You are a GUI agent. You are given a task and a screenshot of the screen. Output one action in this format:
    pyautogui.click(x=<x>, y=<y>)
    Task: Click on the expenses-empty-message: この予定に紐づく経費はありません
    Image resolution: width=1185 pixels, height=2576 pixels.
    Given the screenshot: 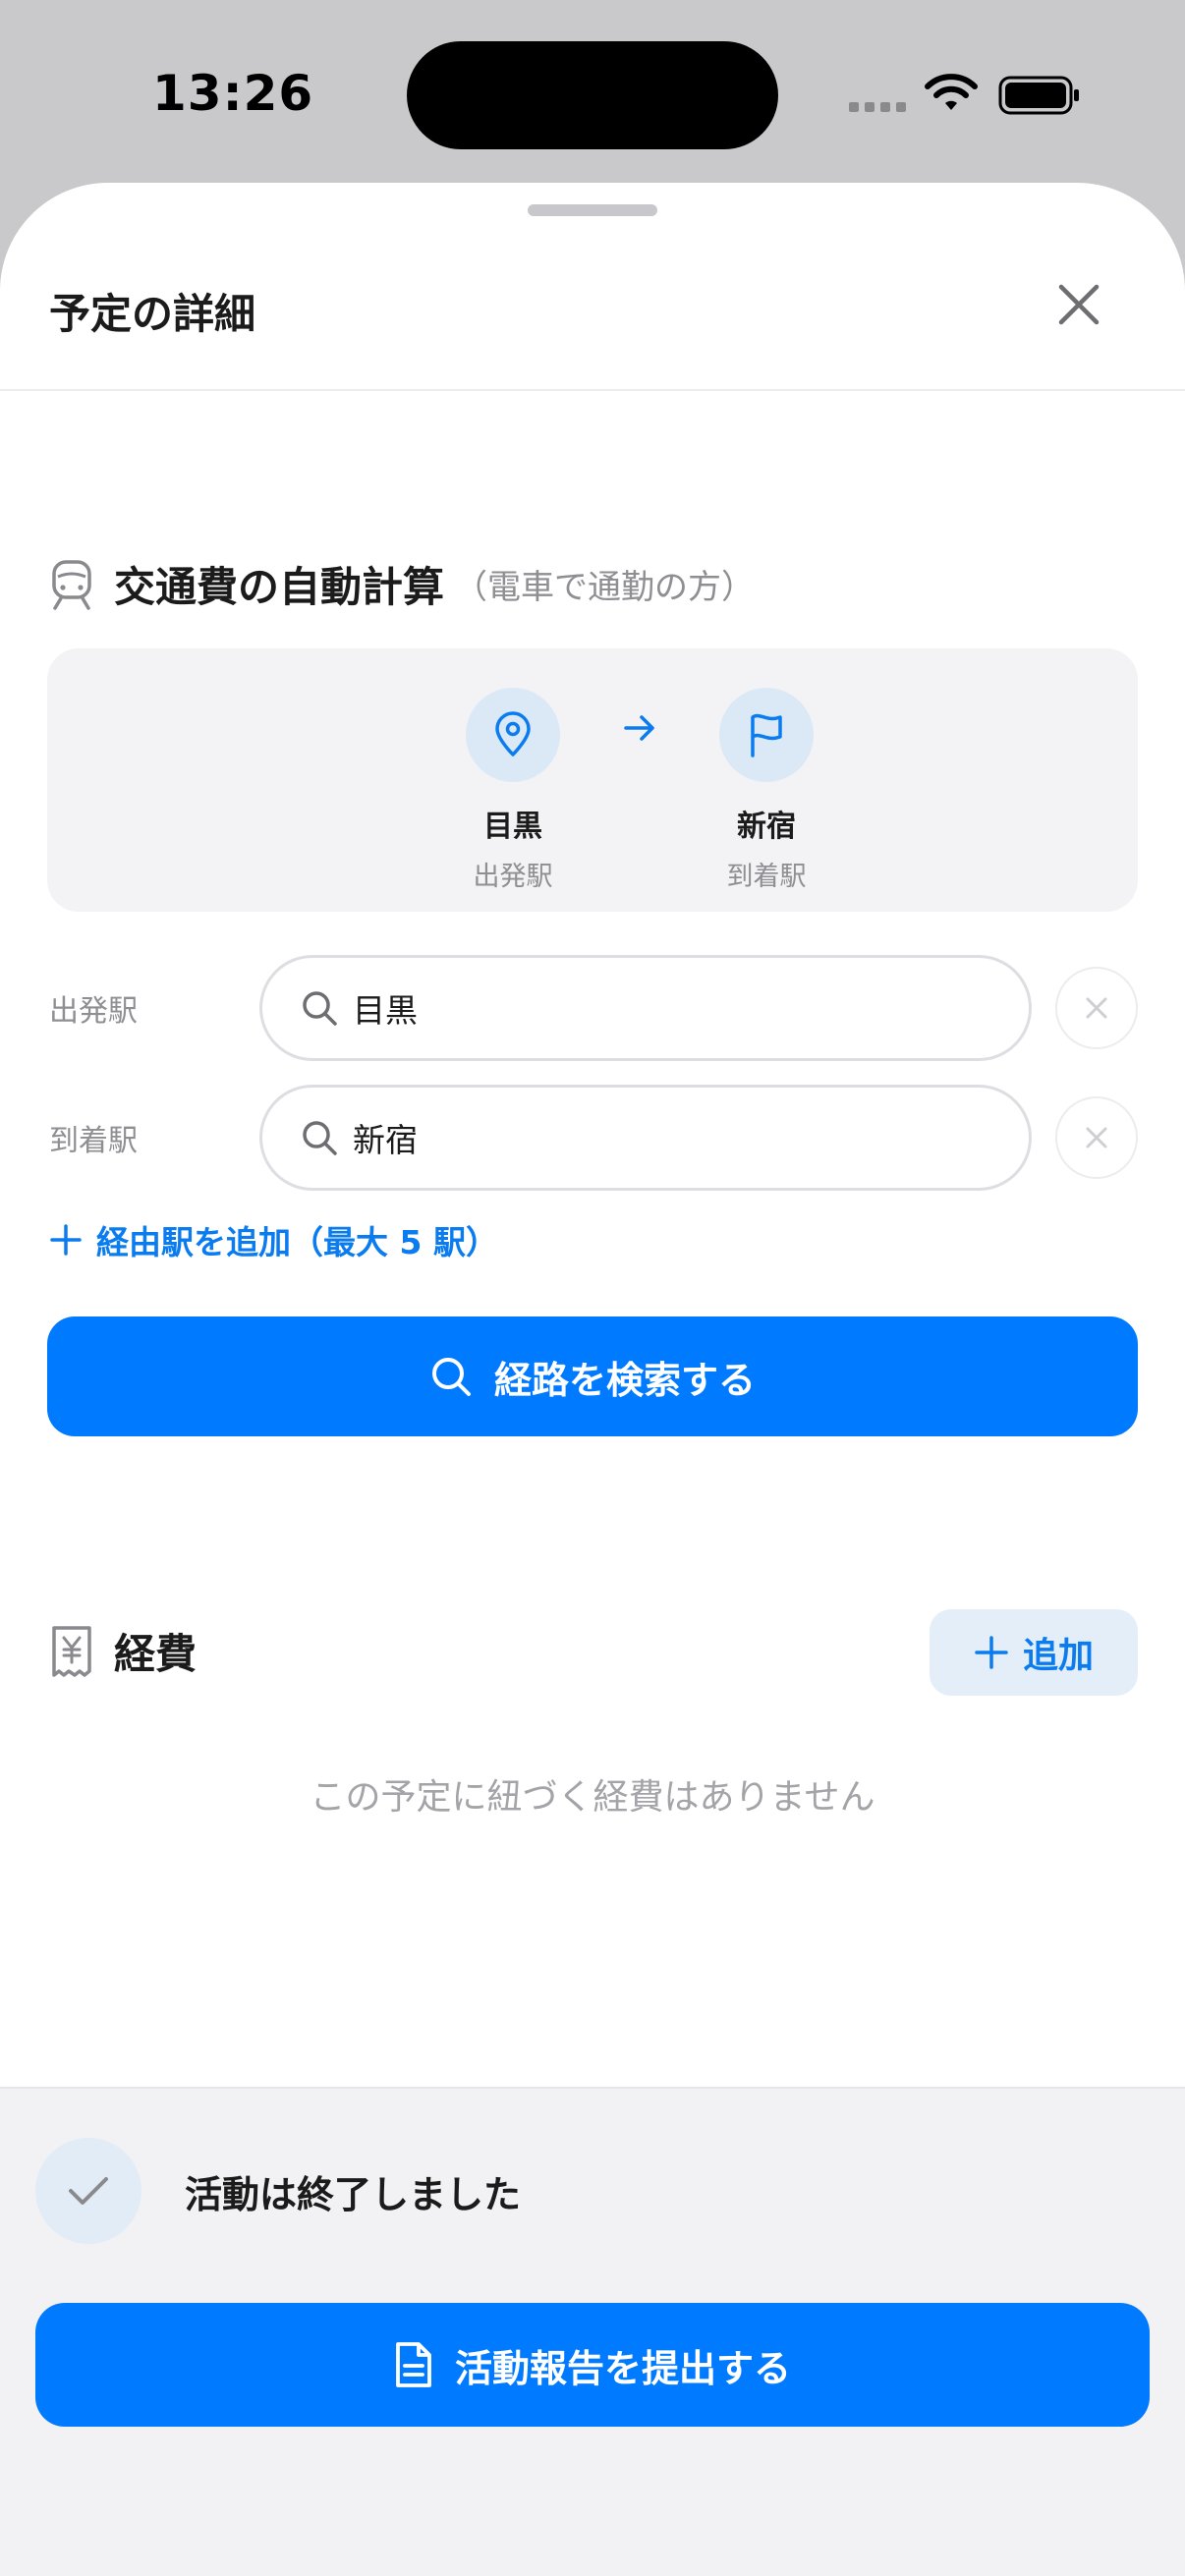 What is the action you would take?
    pyautogui.click(x=592, y=1797)
    